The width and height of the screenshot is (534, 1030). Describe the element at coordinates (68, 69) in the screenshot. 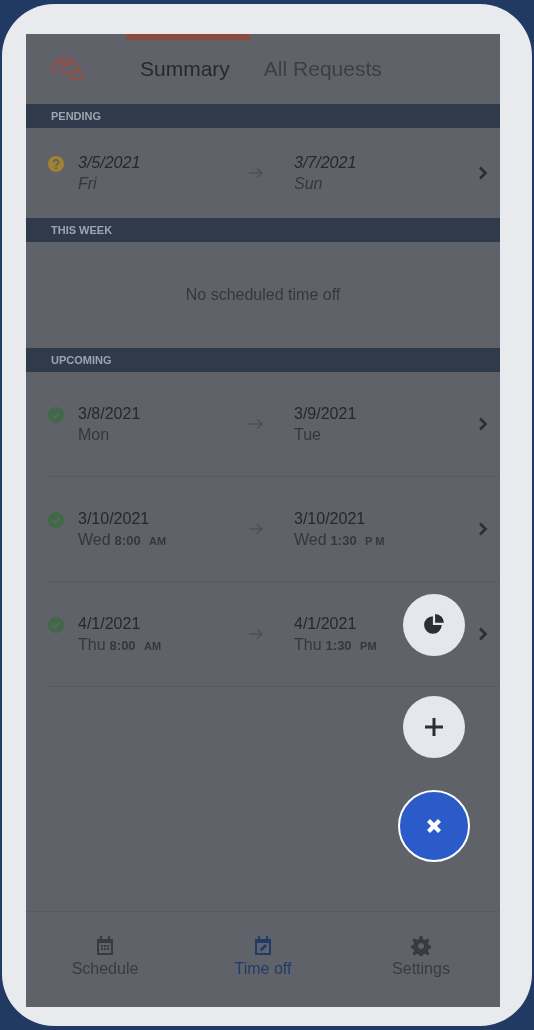

I see `cloud-logo-icon` at that location.